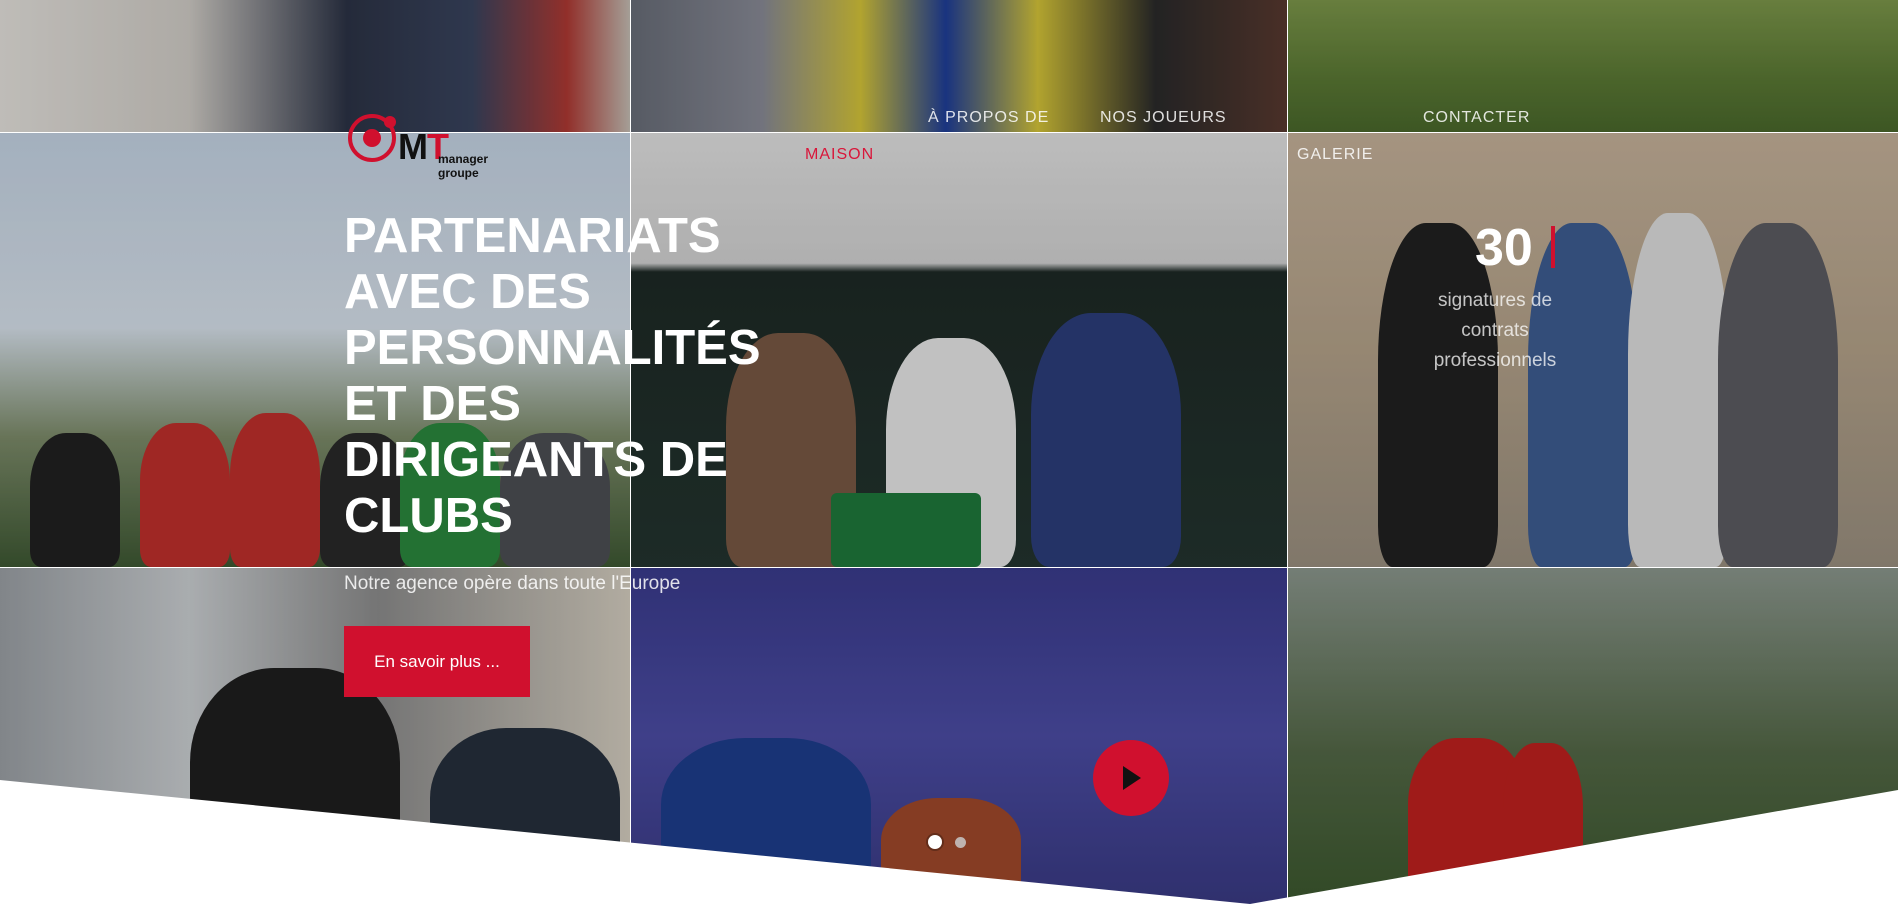 The height and width of the screenshot is (904, 1898). What do you see at coordinates (988, 118) in the screenshot?
I see `nav-link-about: À PROPOS DE` at bounding box center [988, 118].